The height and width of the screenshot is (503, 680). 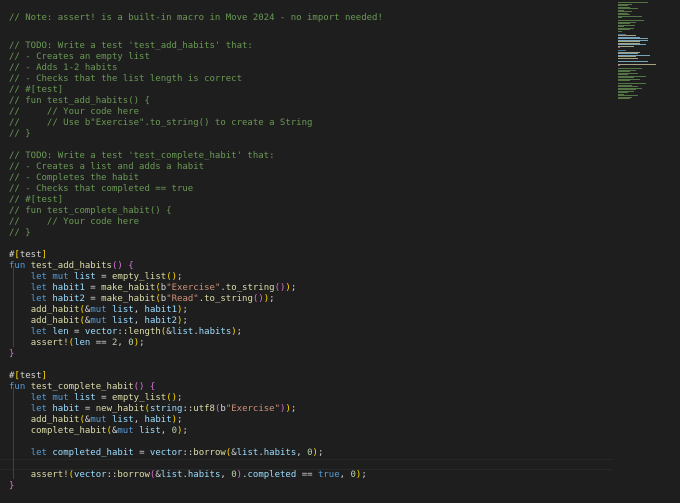 I want to click on code-token: // }, so click(x=20, y=134).